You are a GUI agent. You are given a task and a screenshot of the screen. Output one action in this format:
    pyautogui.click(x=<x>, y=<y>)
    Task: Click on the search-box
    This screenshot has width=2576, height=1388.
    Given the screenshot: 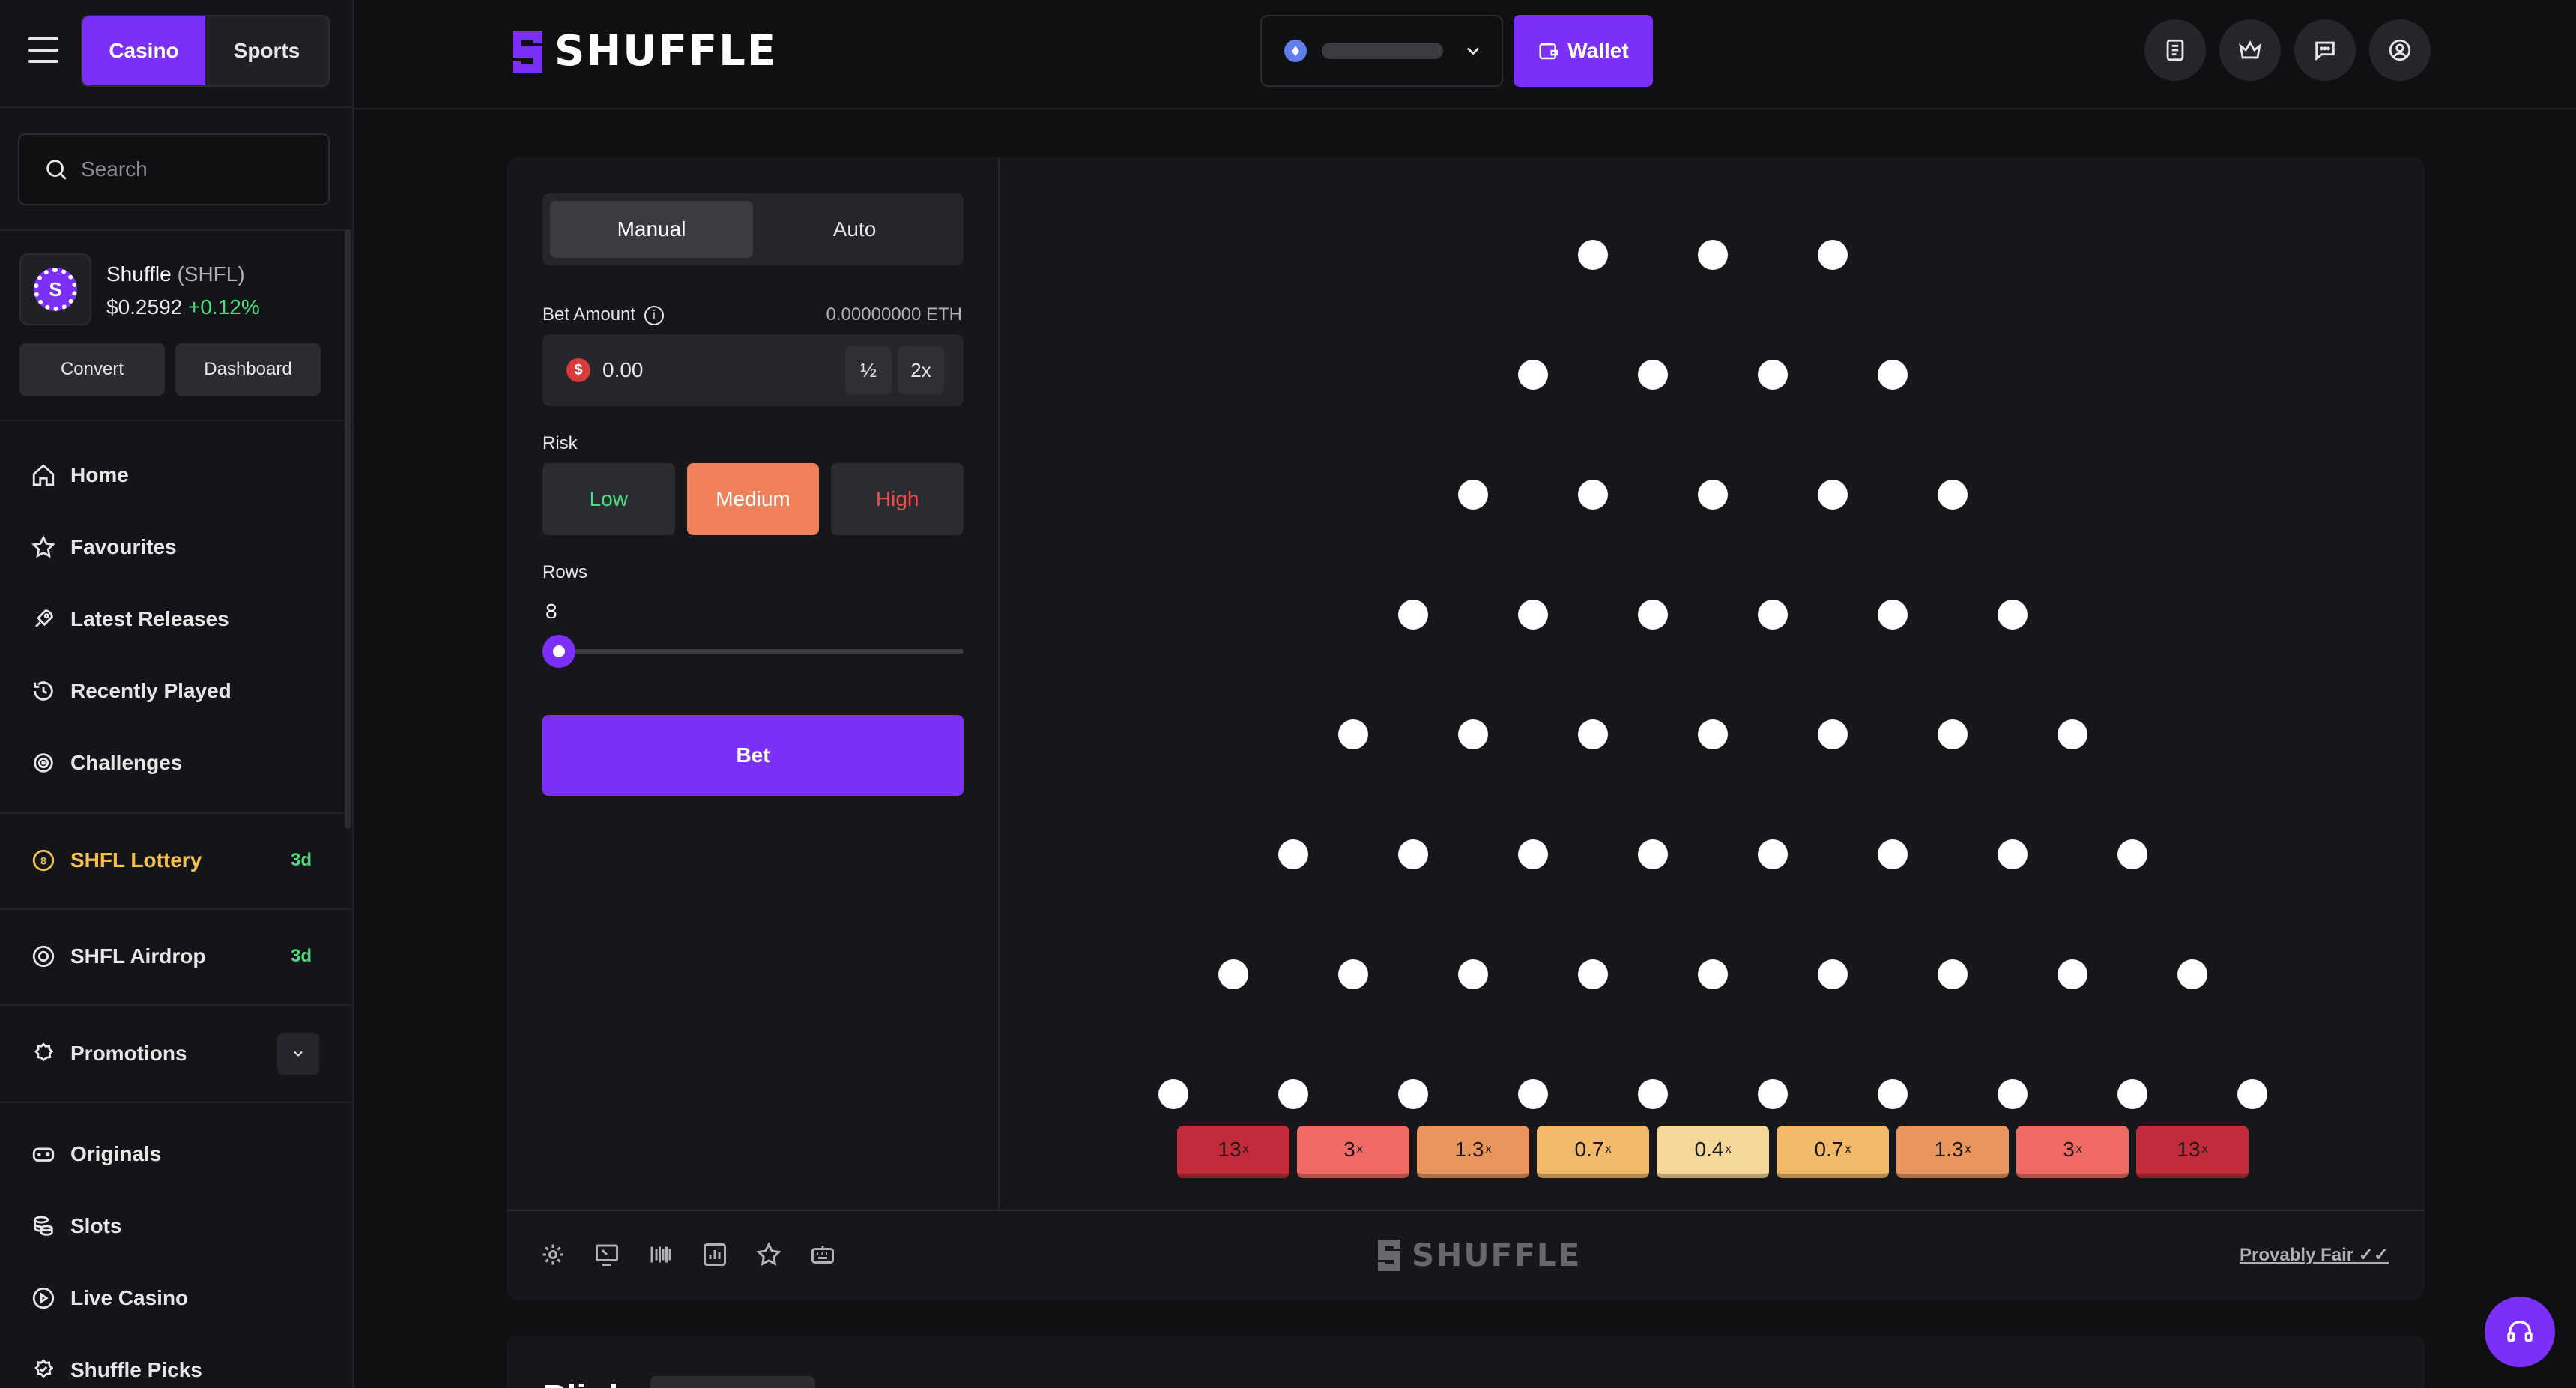 What is the action you would take?
    pyautogui.click(x=174, y=169)
    